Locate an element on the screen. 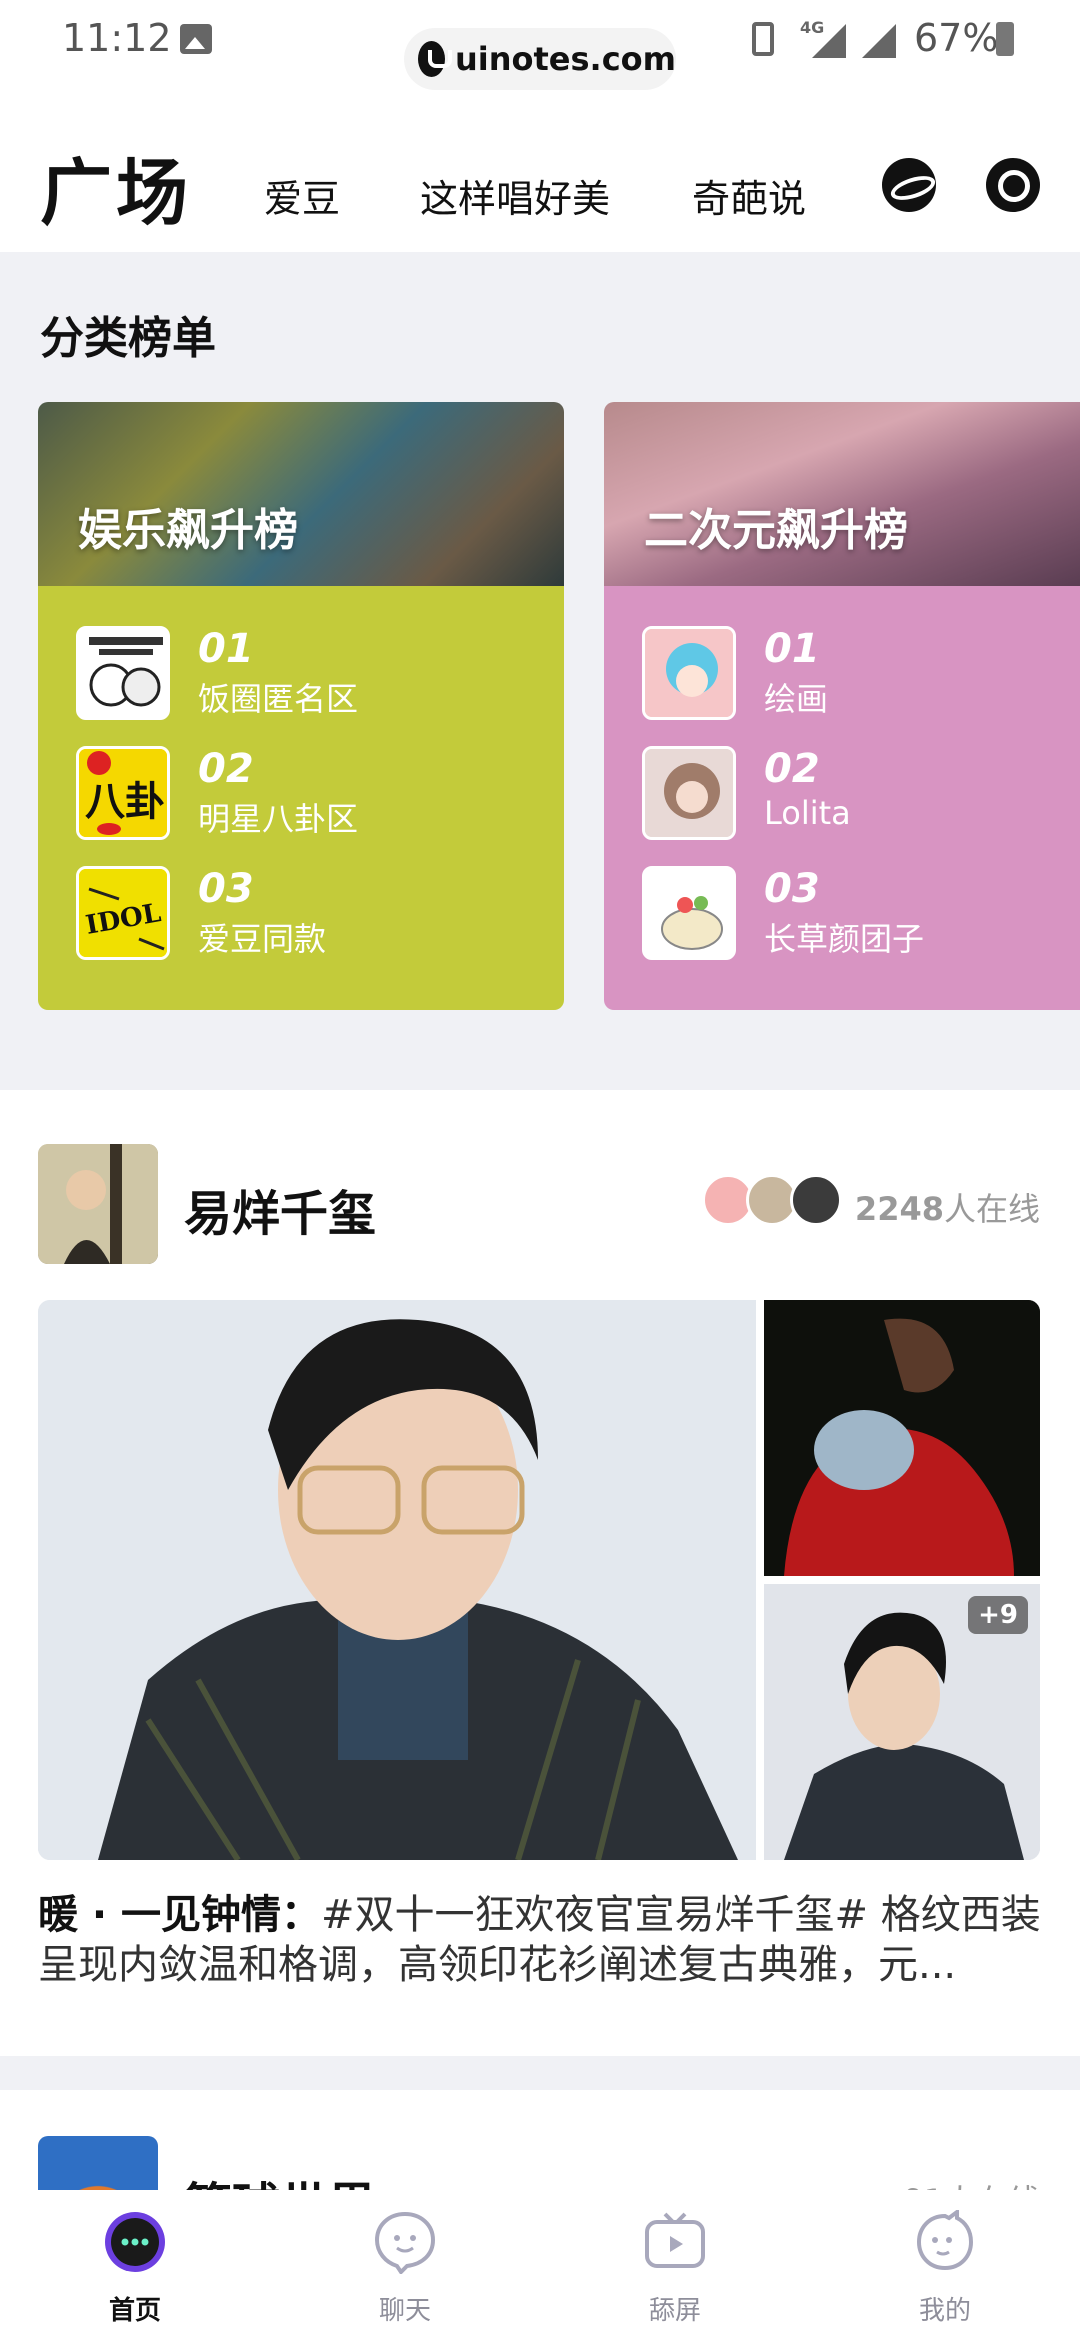 The height and width of the screenshot is (2340, 1080). tab-home: 首页 is located at coordinates (135, 2265).